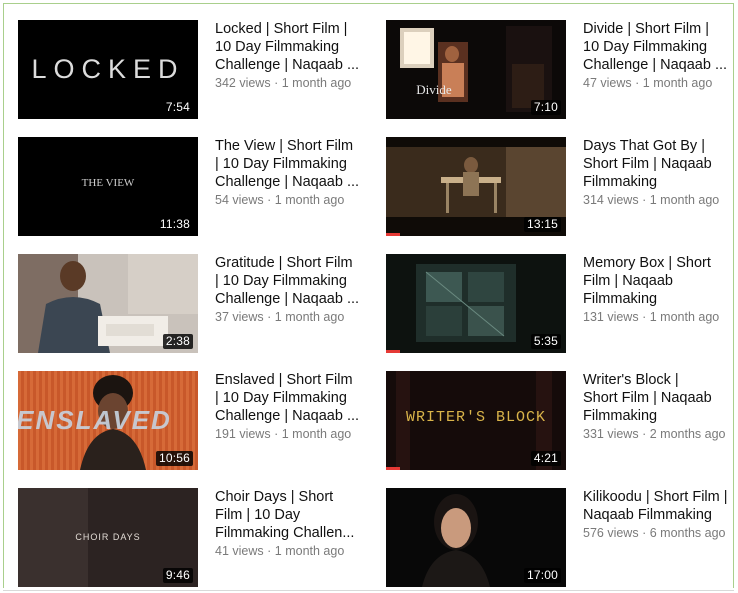 This screenshot has width=738, height=593. I want to click on view-count: 37 views, so click(239, 317).